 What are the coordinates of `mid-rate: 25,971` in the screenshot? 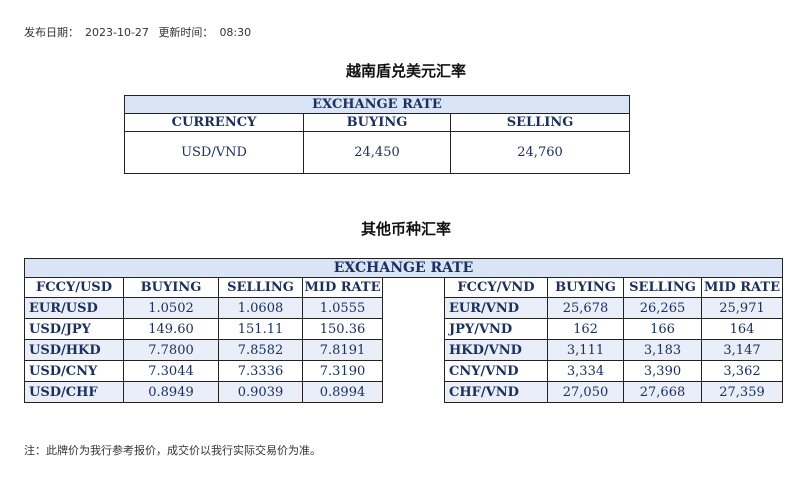 It's located at (742, 308).